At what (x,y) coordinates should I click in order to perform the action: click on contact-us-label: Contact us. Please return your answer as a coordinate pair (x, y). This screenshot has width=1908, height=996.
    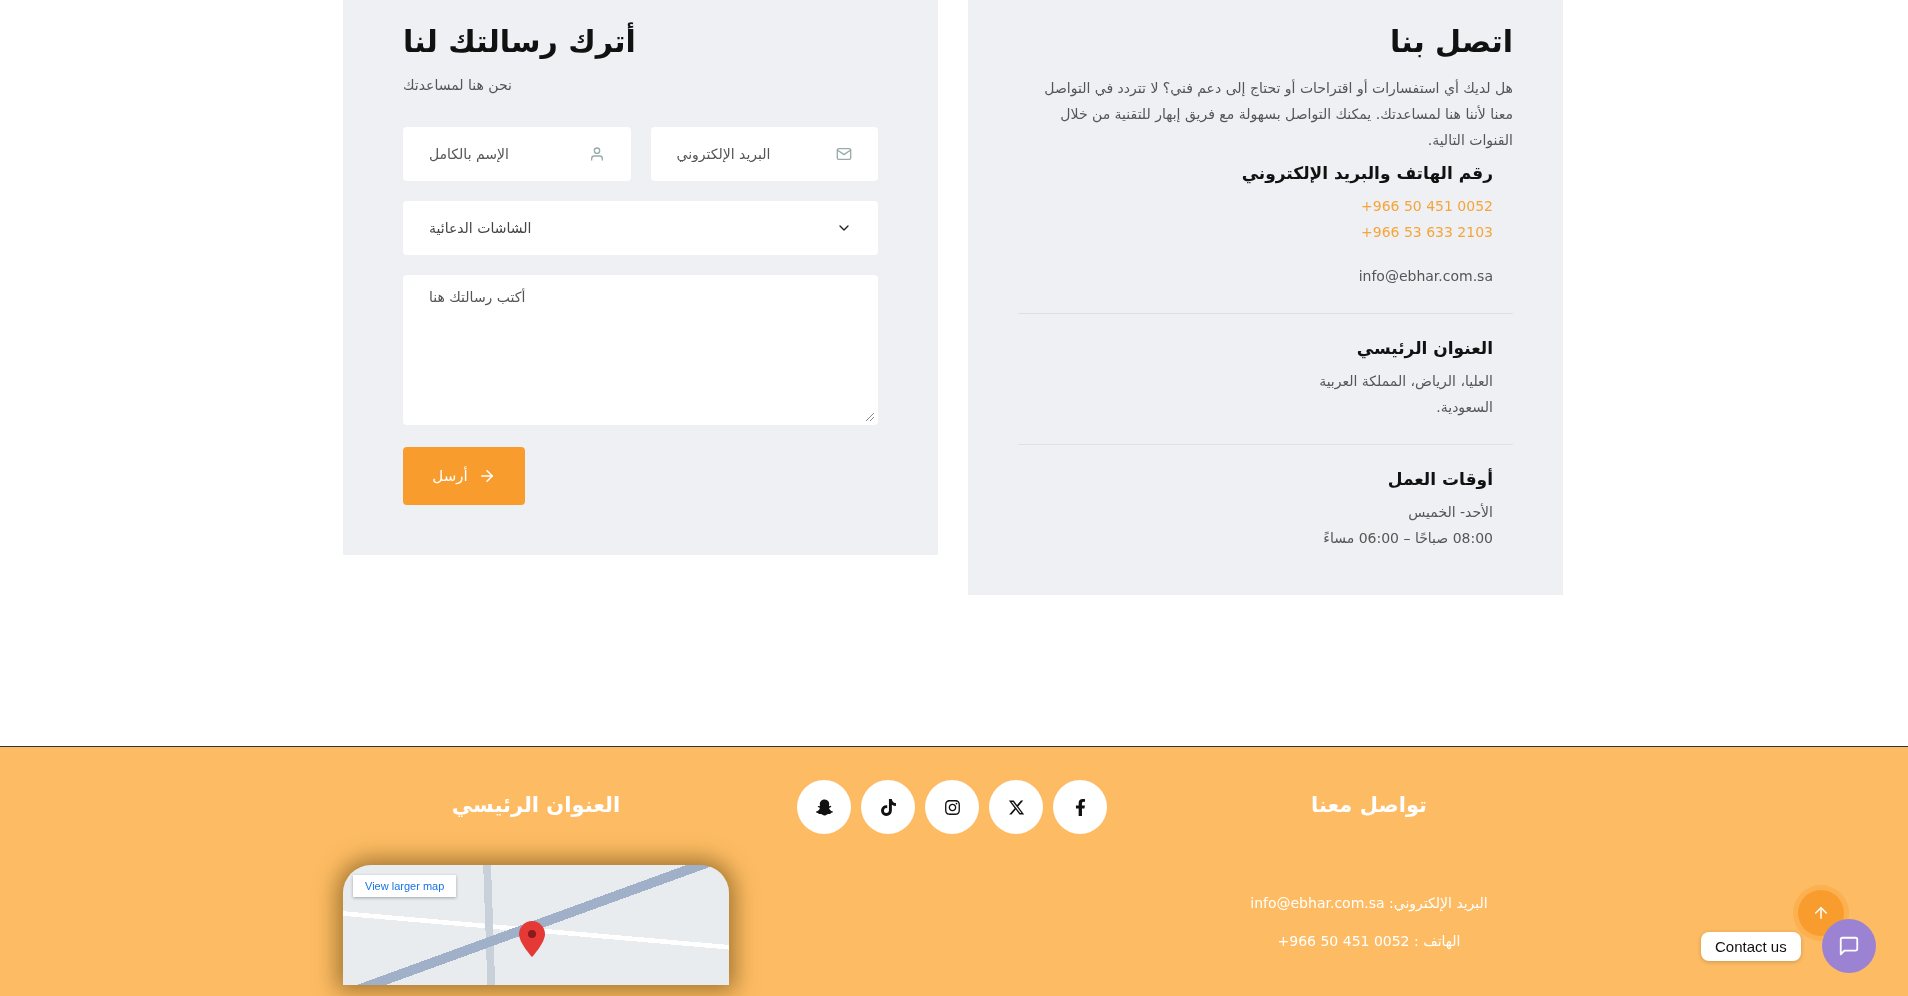
    Looking at the image, I should click on (1751, 946).